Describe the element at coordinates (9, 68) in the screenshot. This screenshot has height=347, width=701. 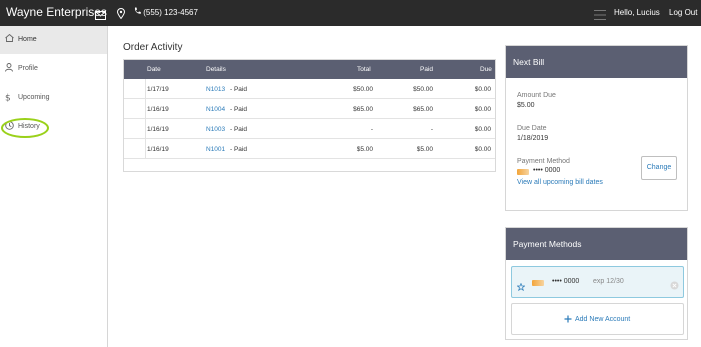
I see `user-icon` at that location.